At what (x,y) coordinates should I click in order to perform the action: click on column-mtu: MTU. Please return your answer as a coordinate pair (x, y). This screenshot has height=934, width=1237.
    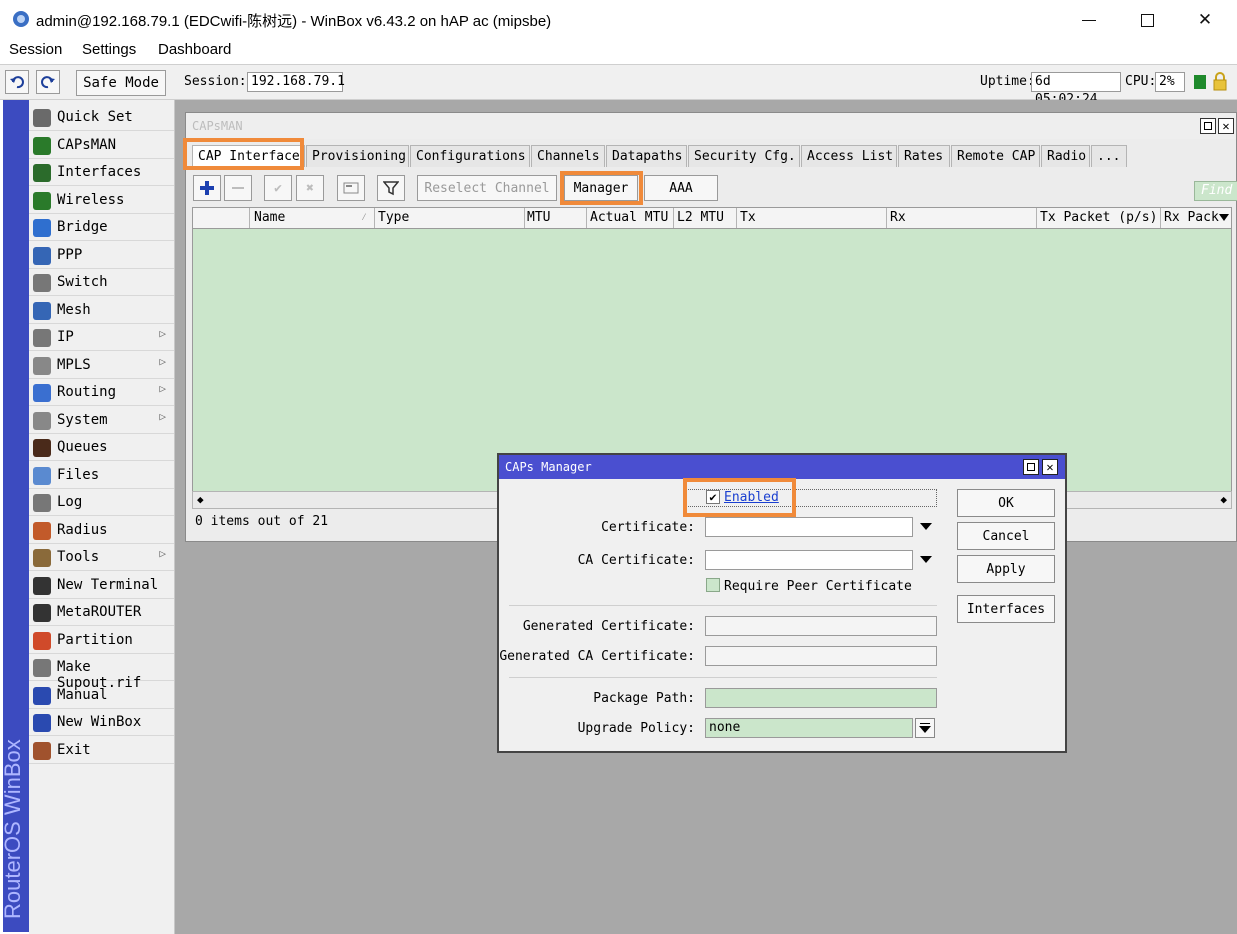
    Looking at the image, I should click on (538, 217).